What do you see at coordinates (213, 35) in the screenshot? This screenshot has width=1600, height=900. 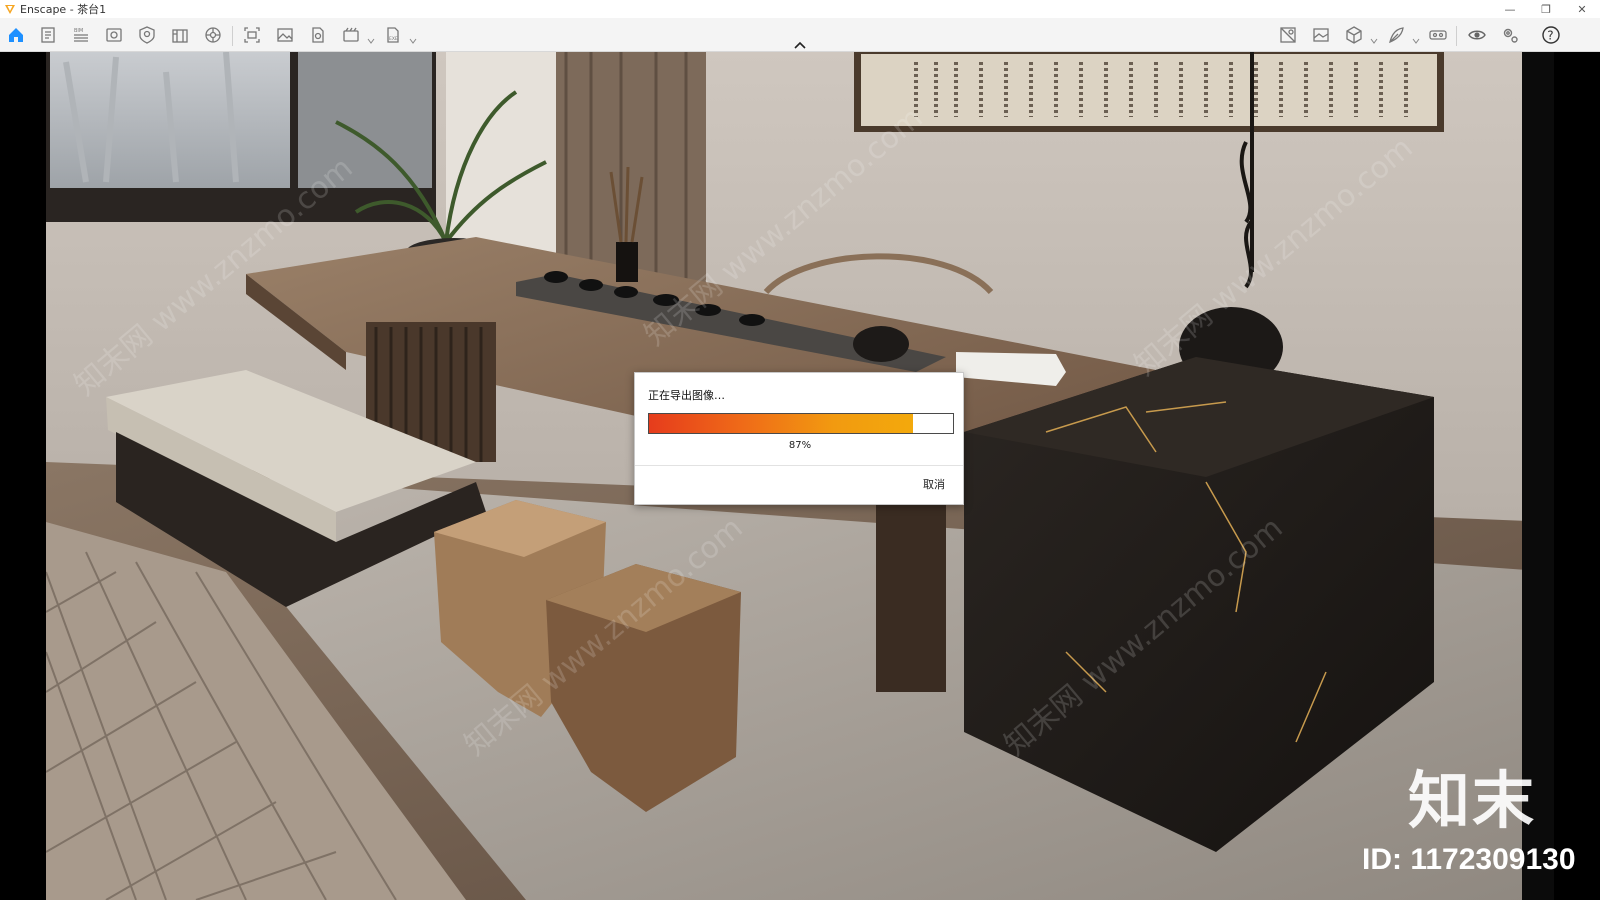 I see `site-icon` at bounding box center [213, 35].